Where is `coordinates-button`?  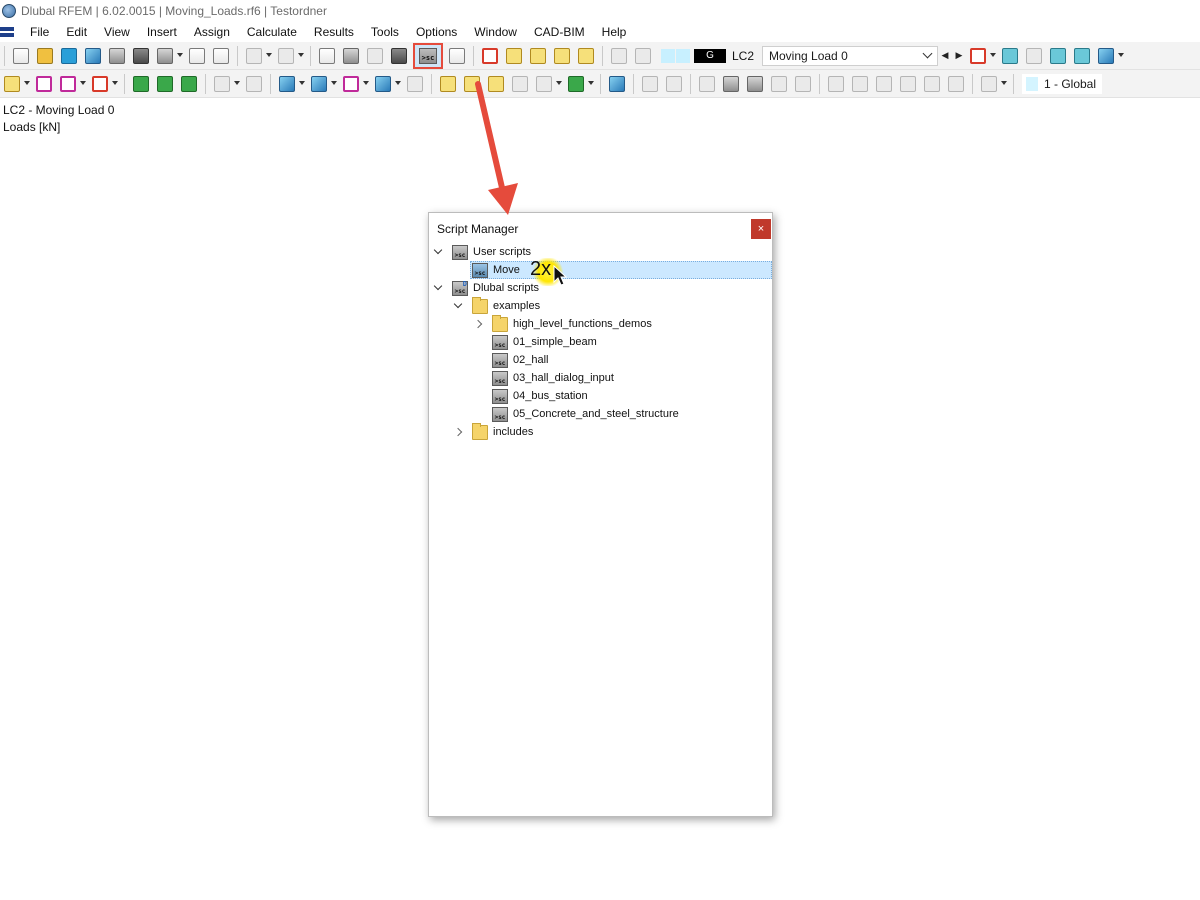
coordinates-button is located at coordinates (254, 84).